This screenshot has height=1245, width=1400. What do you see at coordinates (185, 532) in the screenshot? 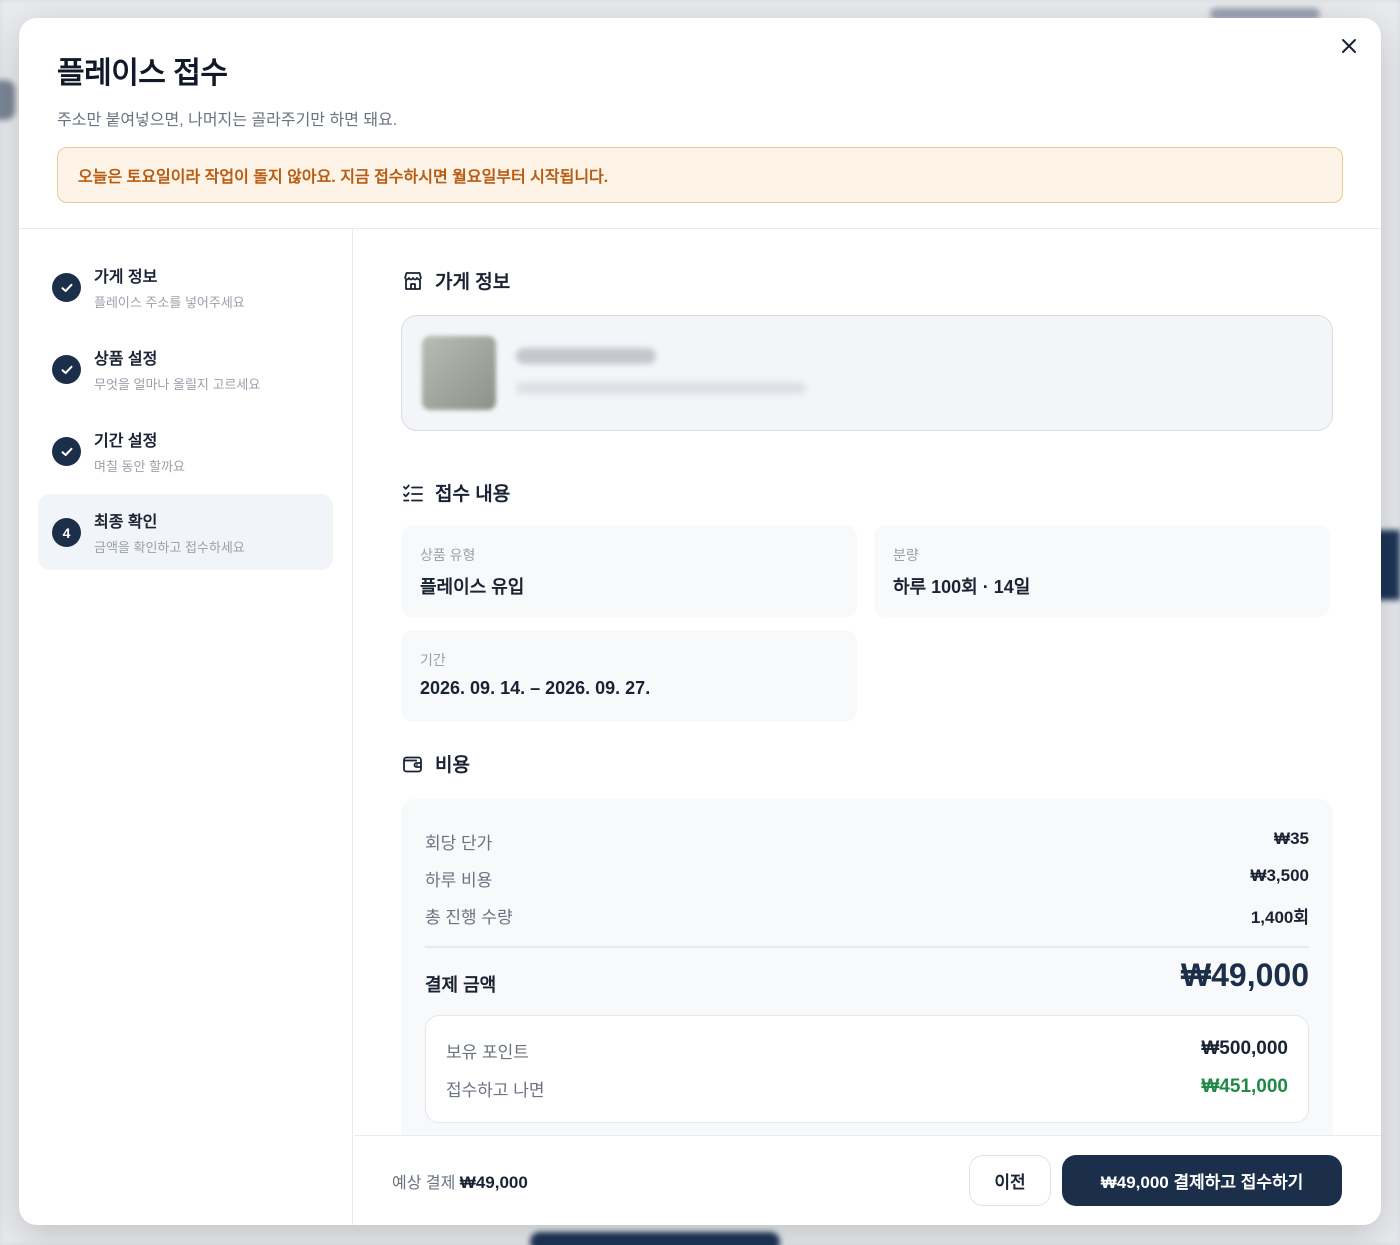
I see `step-final-confirm: 4 최종 확인 금액을 확인하고 접수하세요` at bounding box center [185, 532].